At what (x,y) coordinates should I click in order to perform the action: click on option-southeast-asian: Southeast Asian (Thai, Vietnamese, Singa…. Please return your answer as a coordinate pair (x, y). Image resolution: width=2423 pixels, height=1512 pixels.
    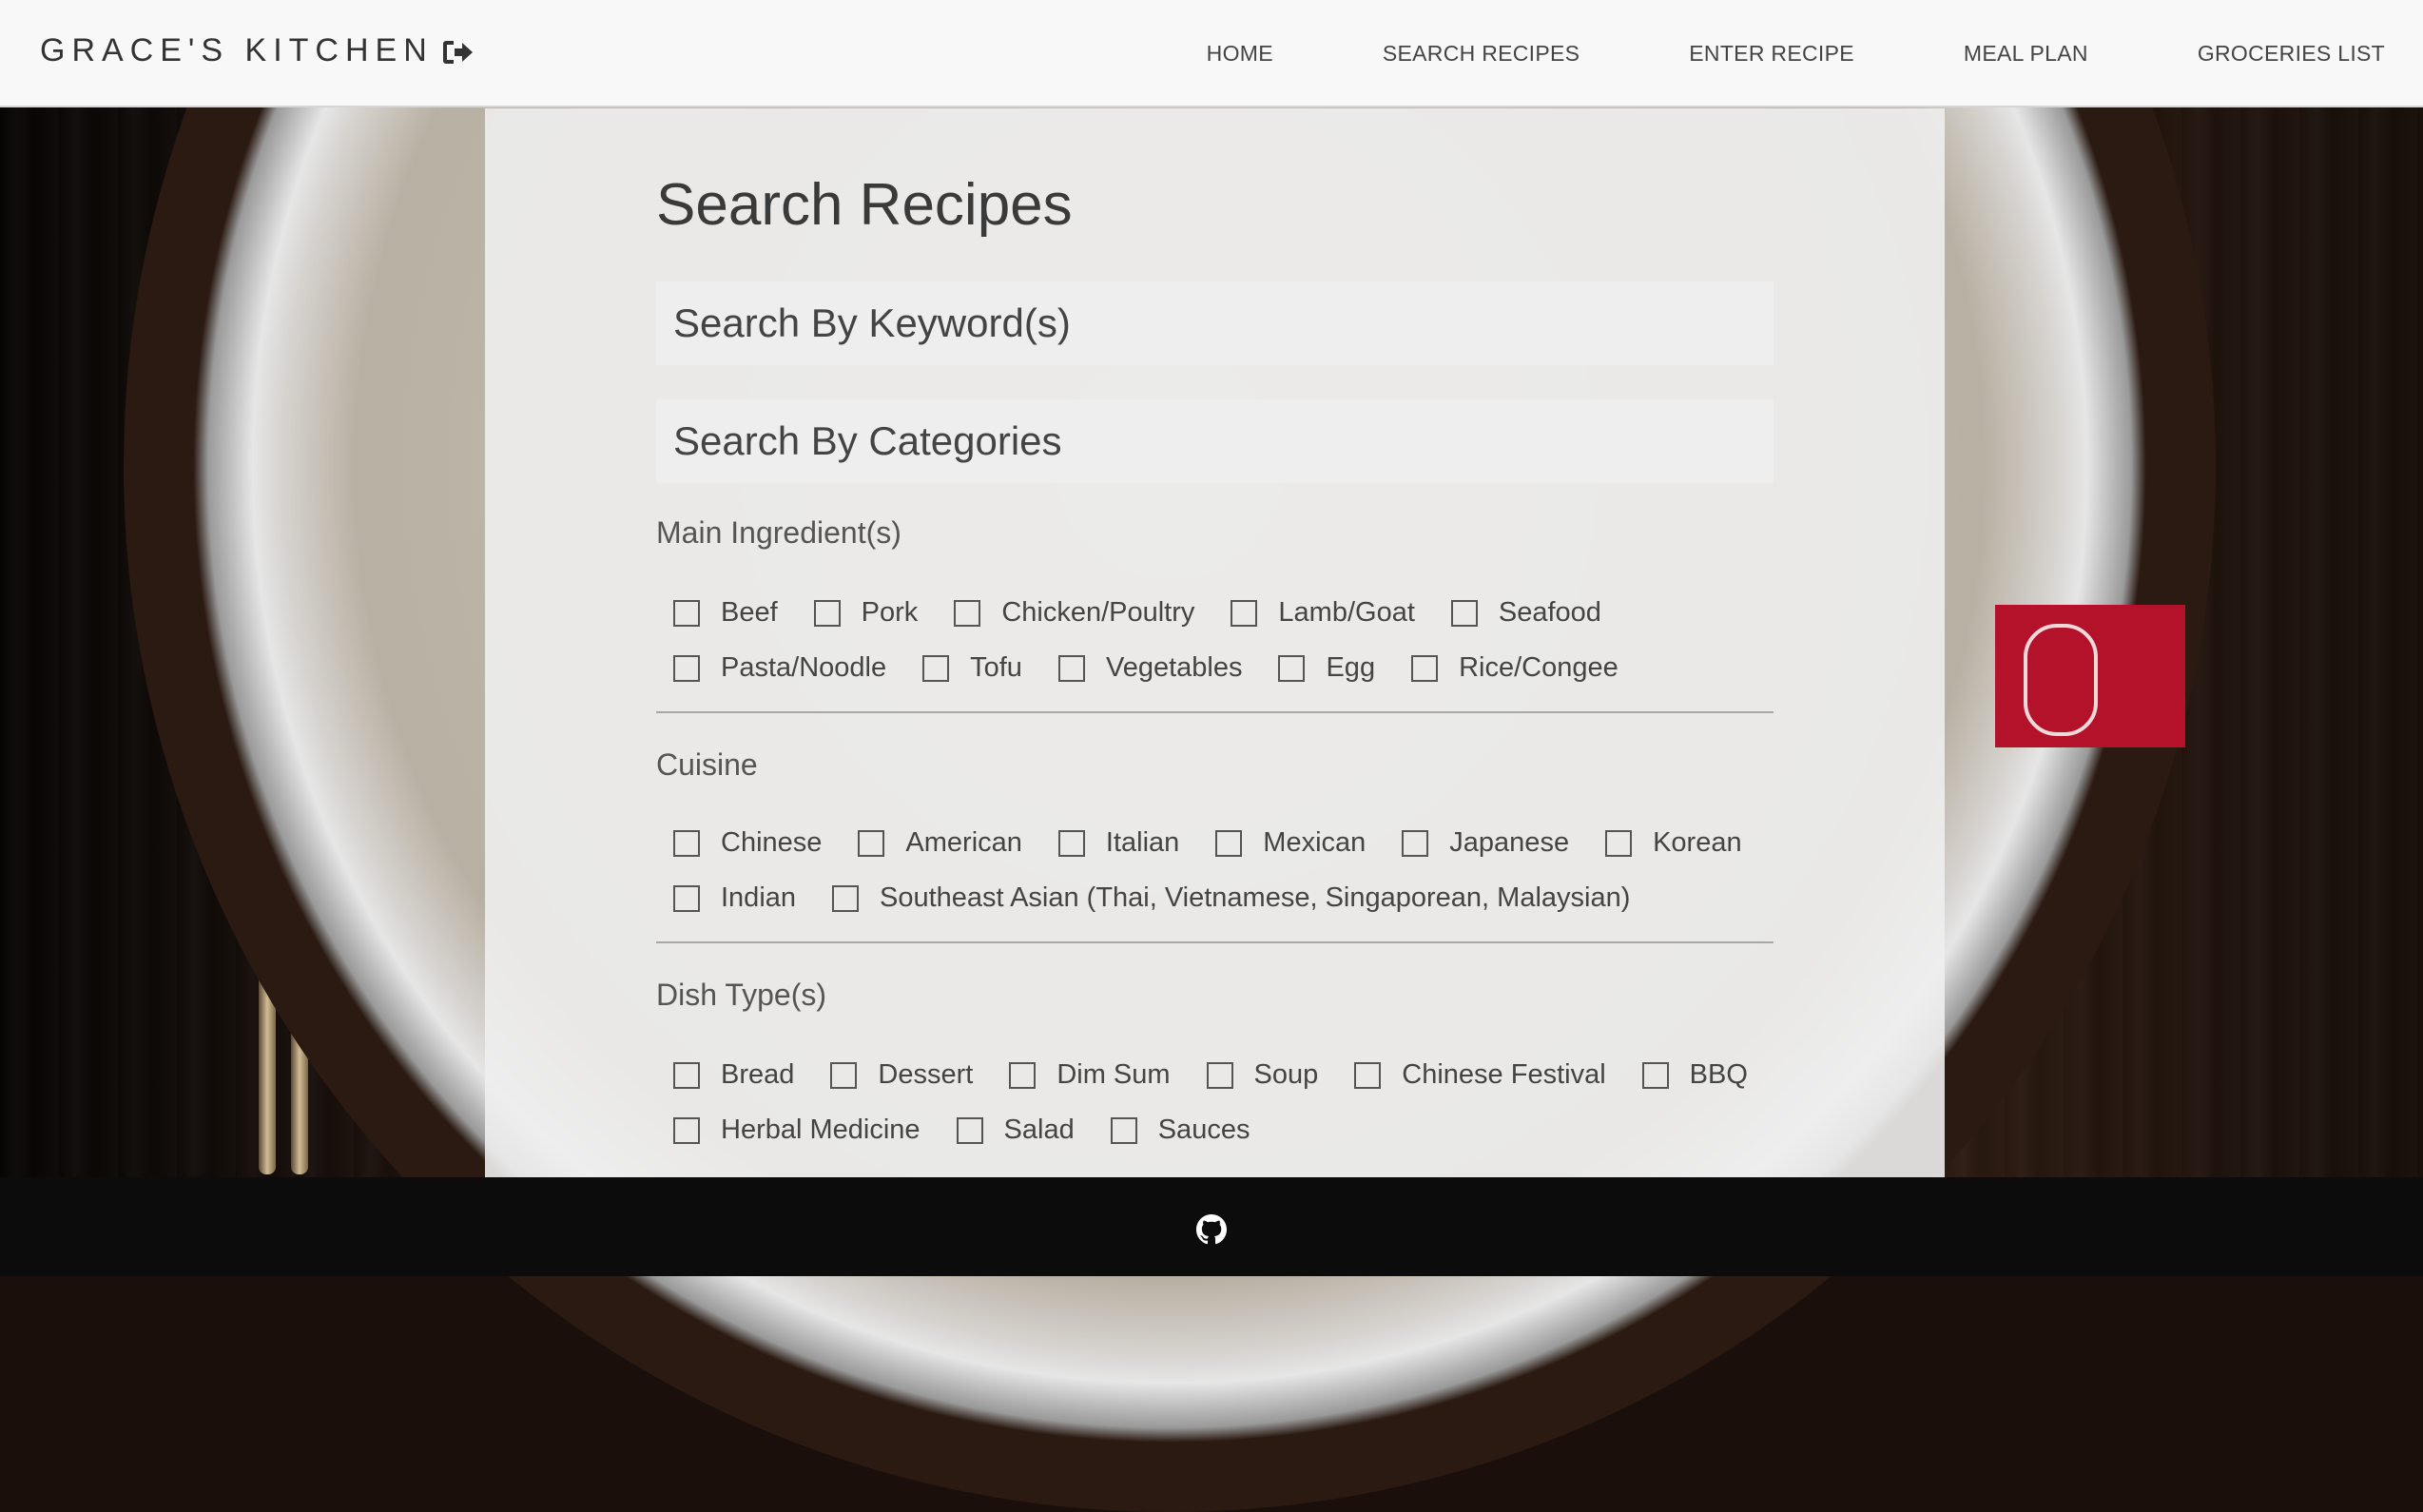
    Looking at the image, I should click on (1231, 898).